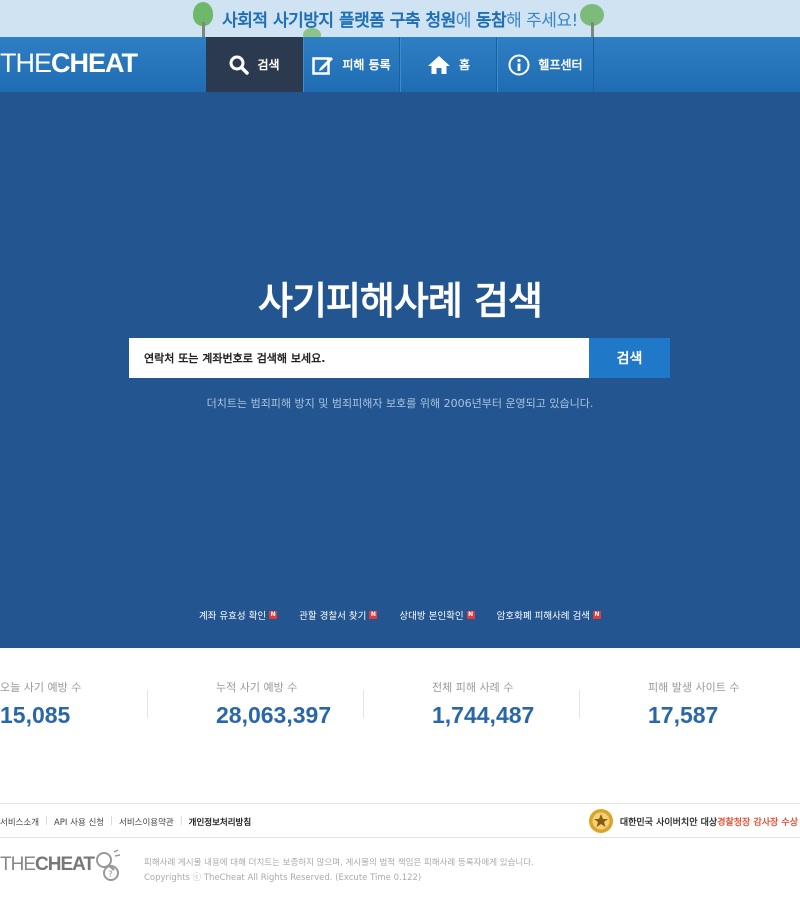  What do you see at coordinates (333, 616) in the screenshot?
I see `quick-link-label: 관할 경찰서 찾기` at bounding box center [333, 616].